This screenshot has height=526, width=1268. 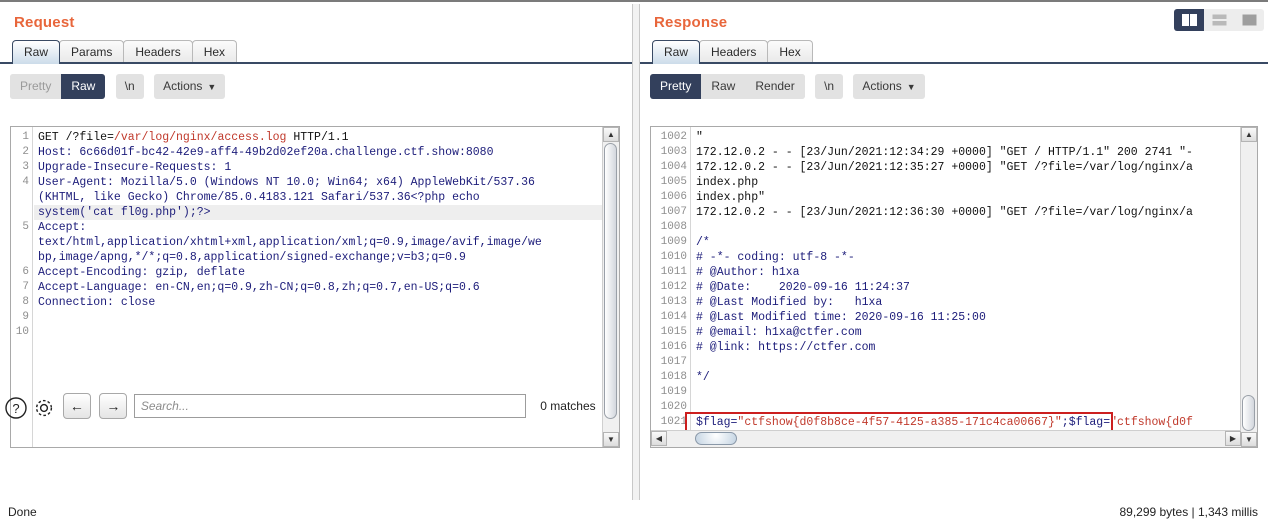 I want to click on line-number: 7, so click(x=25, y=287).